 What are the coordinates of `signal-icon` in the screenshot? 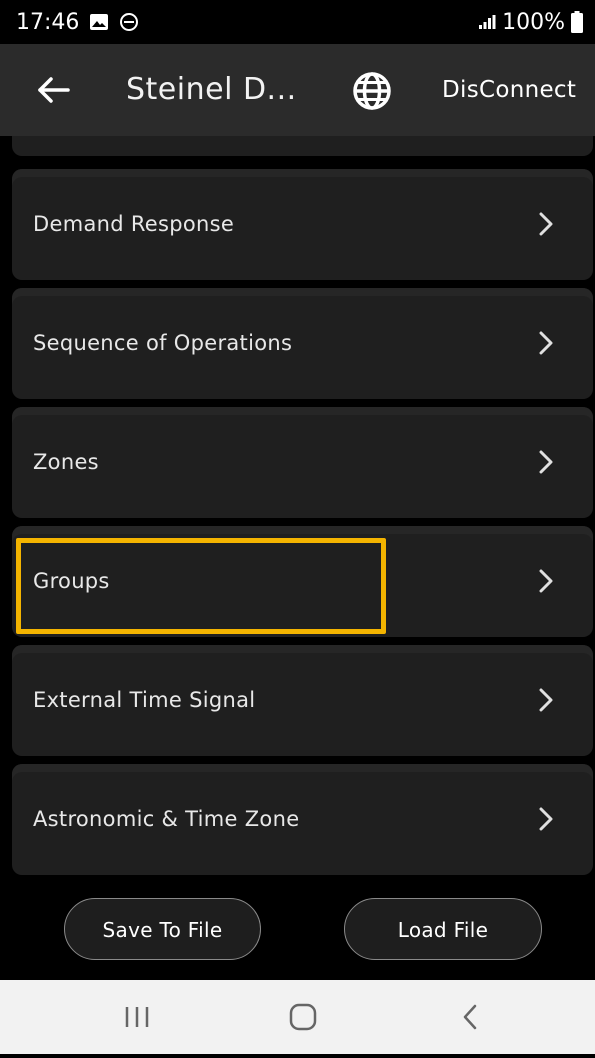 It's located at (487, 22).